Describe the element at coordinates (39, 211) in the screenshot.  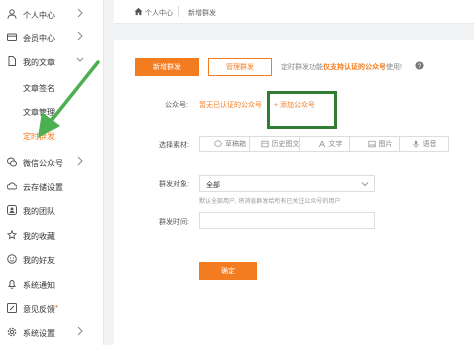
I see `sidebar-item-label: 我的团队` at that location.